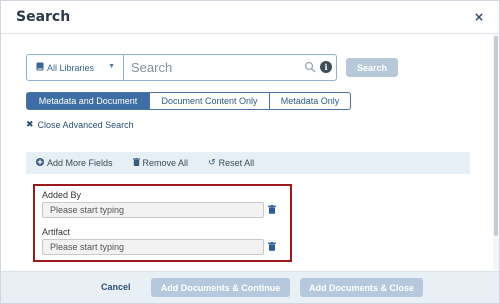  I want to click on plus-circle-icon, so click(40, 163).